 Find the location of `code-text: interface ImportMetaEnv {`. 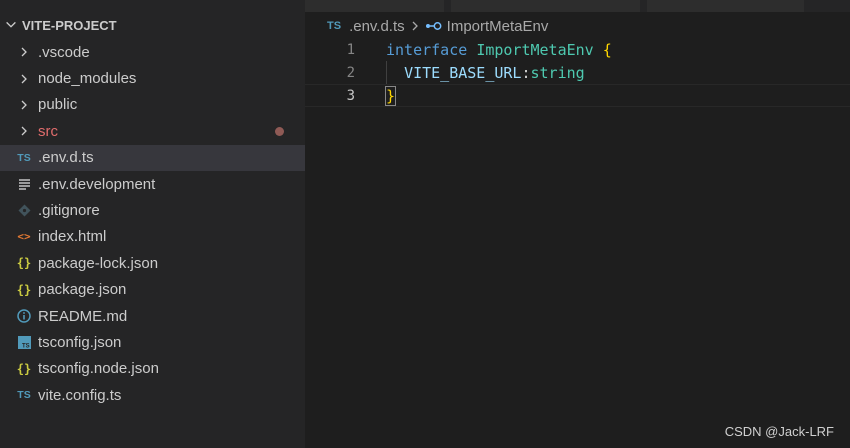

code-text: interface ImportMetaEnv { is located at coordinates (499, 50).